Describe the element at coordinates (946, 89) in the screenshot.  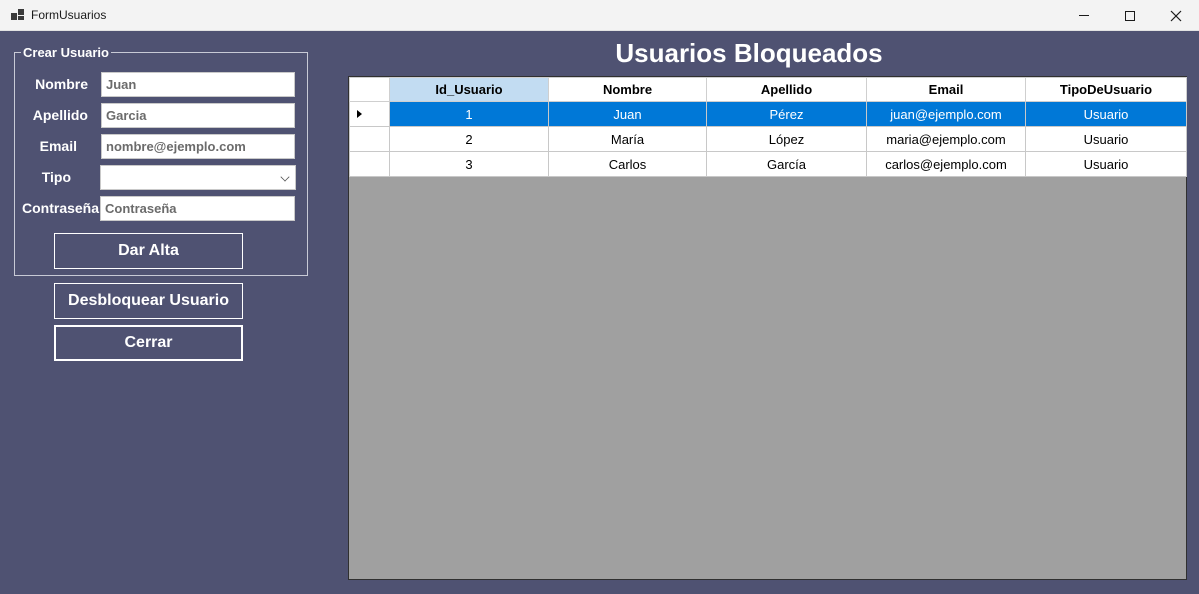
I see `column-header-email: Email` at that location.